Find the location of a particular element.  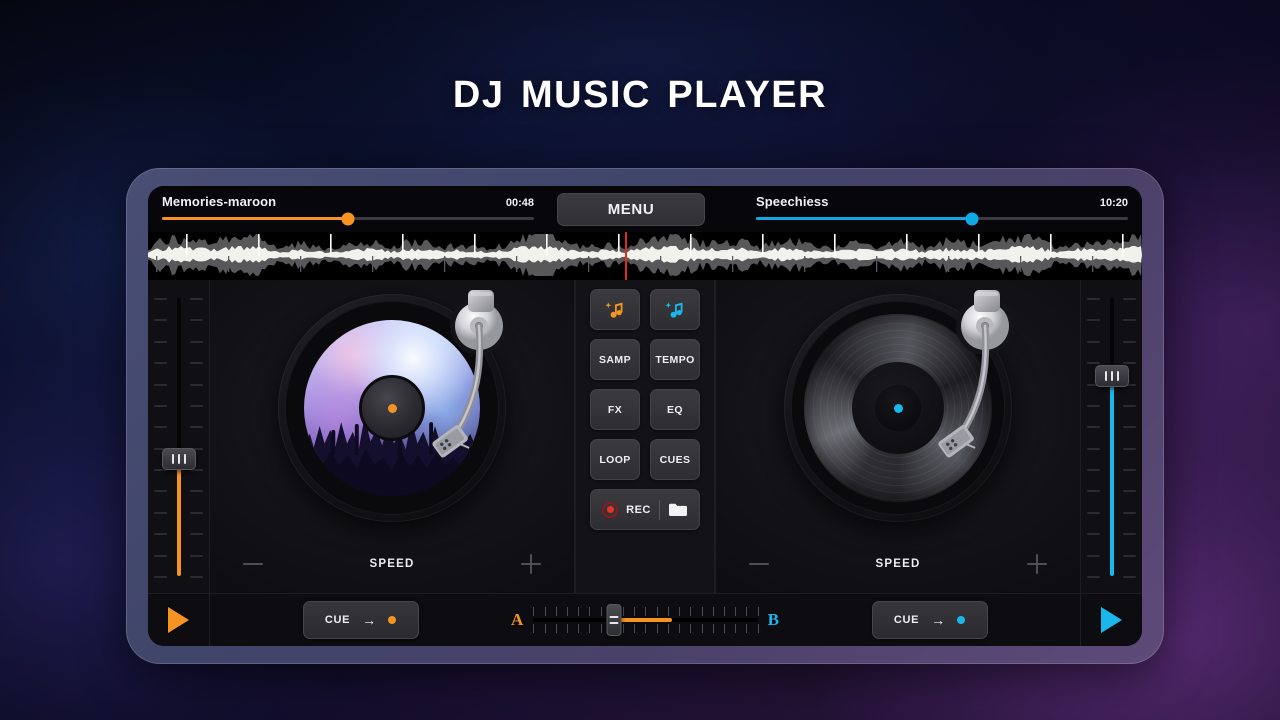

deck-b: SPEED is located at coordinates (897, 436).